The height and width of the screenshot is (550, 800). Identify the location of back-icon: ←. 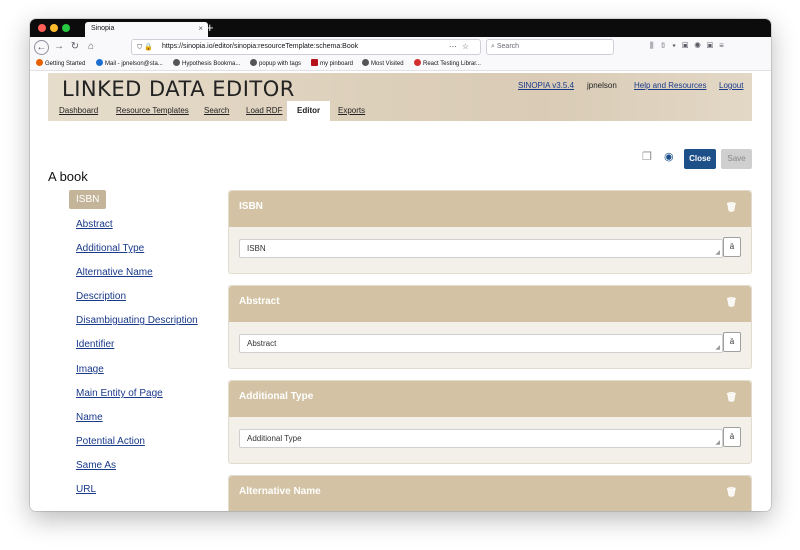
(41, 47).